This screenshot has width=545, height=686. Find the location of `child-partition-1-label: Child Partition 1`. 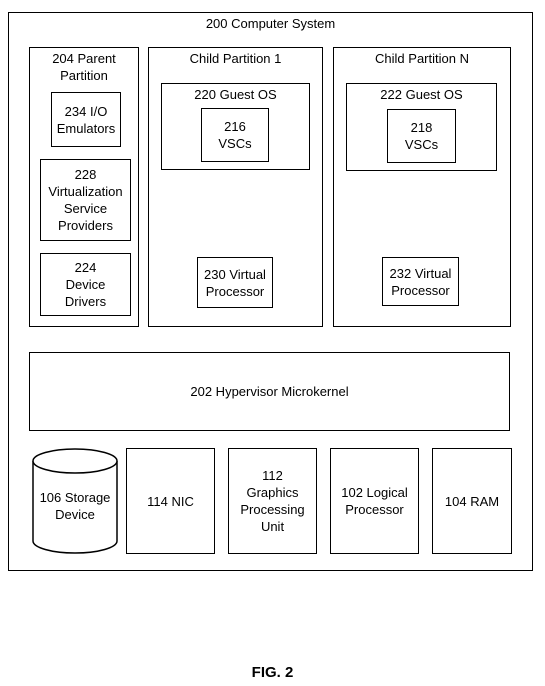

child-partition-1-label: Child Partition 1 is located at coordinates (235, 58).